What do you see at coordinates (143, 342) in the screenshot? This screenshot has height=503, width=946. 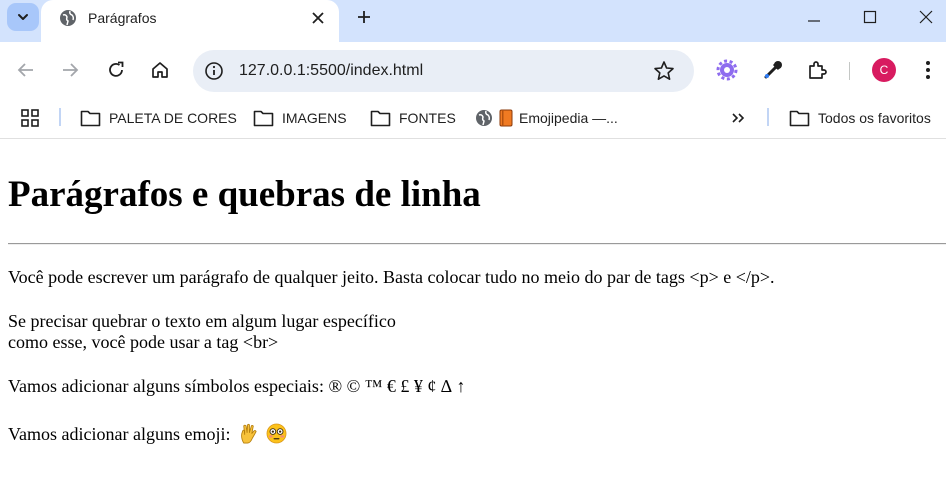 I see `paragraph-2-line-2: como esse, você pode usar a tag <br>` at bounding box center [143, 342].